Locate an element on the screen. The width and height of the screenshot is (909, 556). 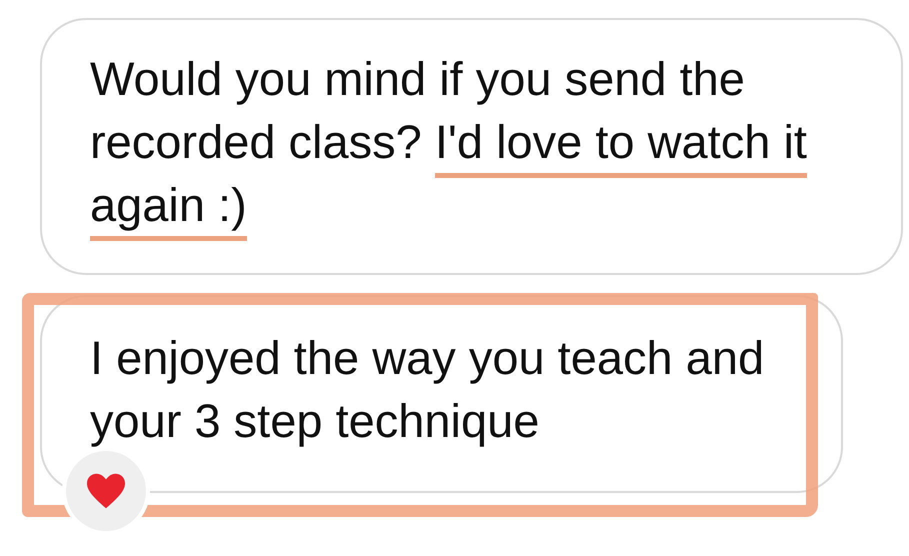
message-text: your 3 step technique is located at coordinates (315, 421).